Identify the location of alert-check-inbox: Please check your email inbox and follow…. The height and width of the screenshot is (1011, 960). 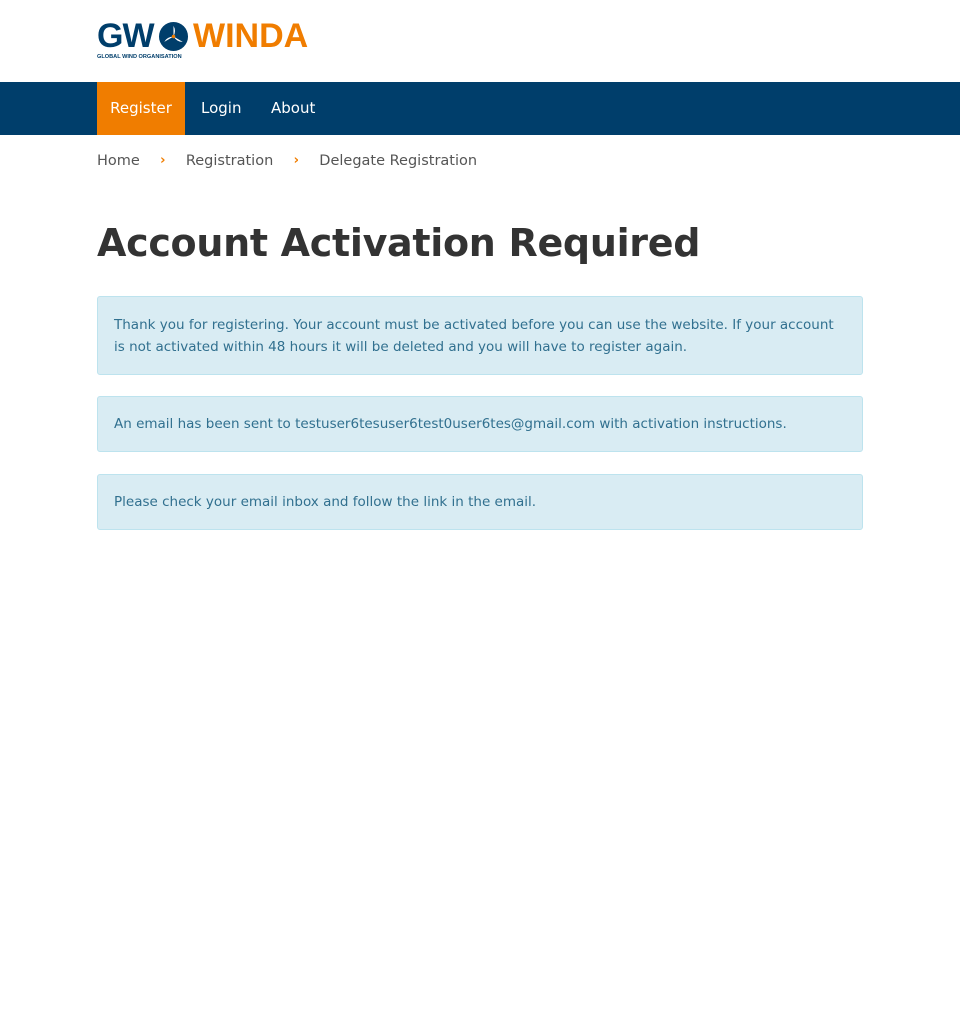
(480, 502).